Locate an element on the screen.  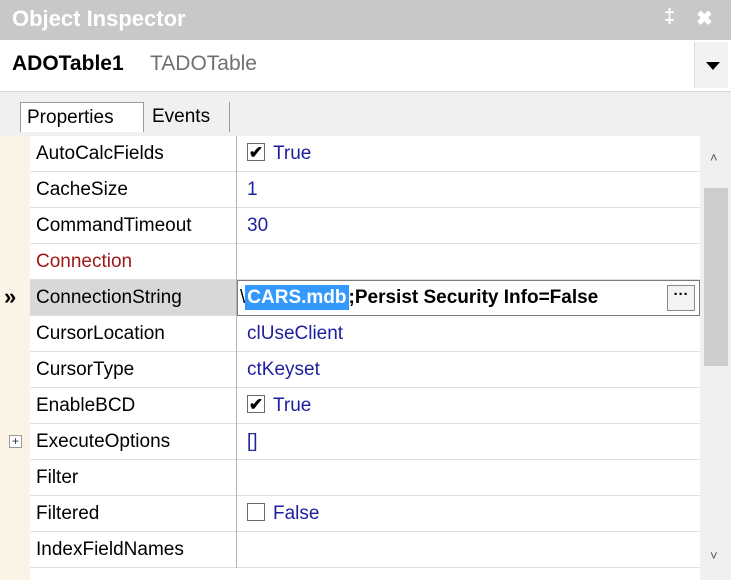
chevron-down-icon is located at coordinates (713, 66).